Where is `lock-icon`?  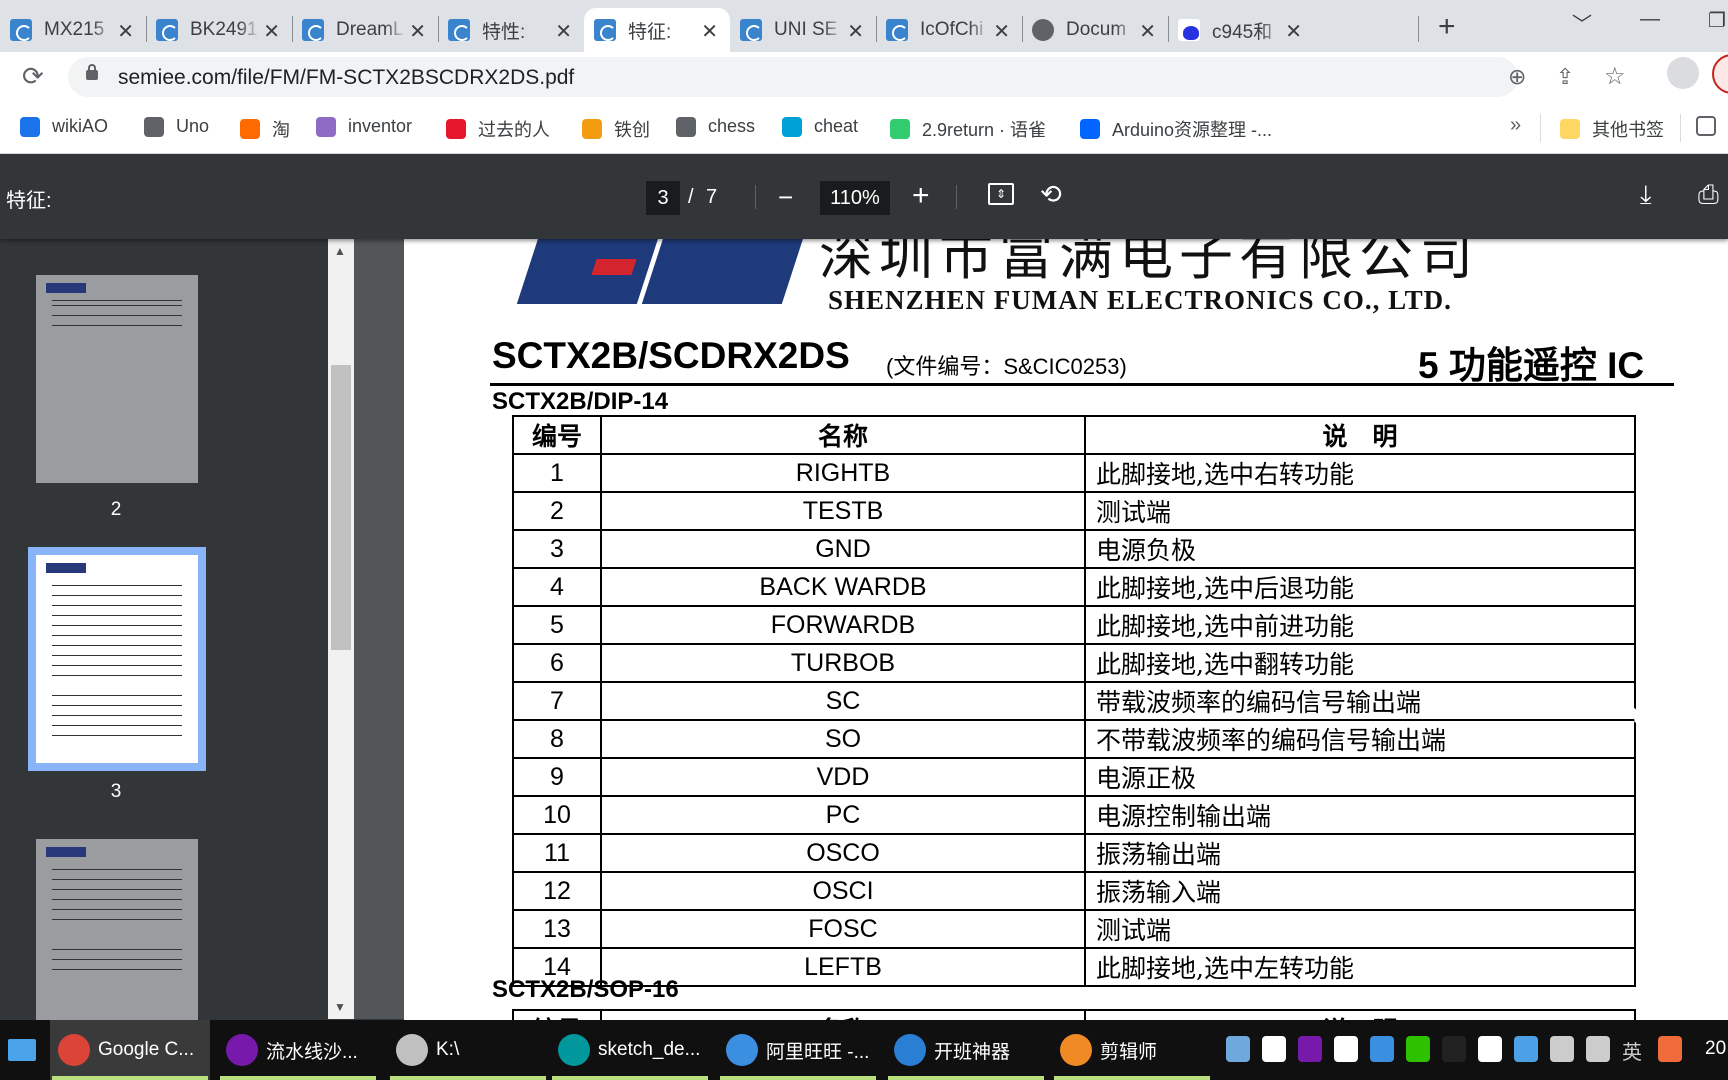 lock-icon is located at coordinates (92, 72).